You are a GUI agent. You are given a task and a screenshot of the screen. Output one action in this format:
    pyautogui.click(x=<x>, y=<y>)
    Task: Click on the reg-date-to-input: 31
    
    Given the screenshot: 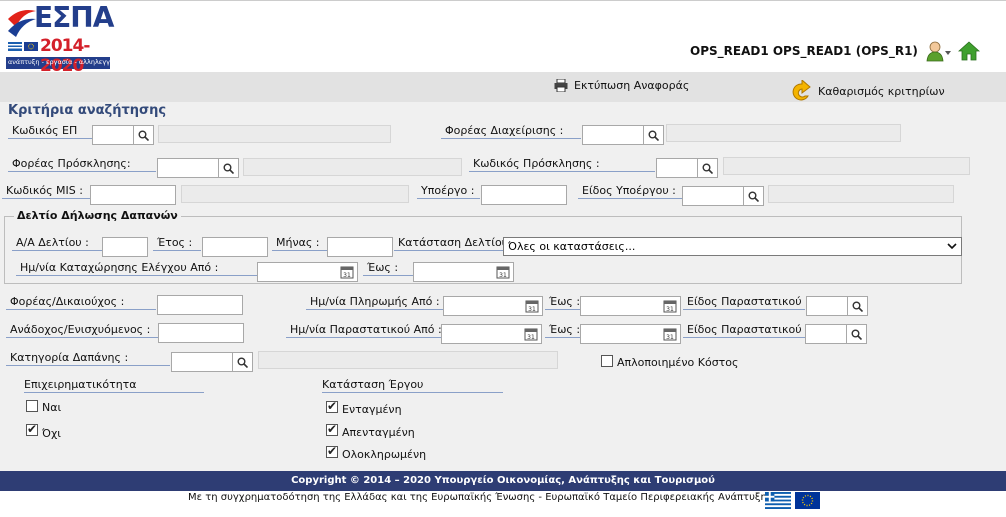 What is the action you would take?
    pyautogui.click(x=463, y=272)
    